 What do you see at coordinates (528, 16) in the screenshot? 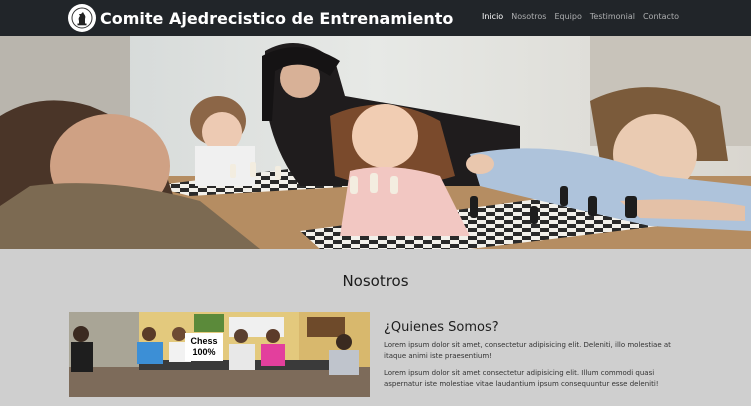
I see `nav-link-nosotros: Nosotros` at bounding box center [528, 16].